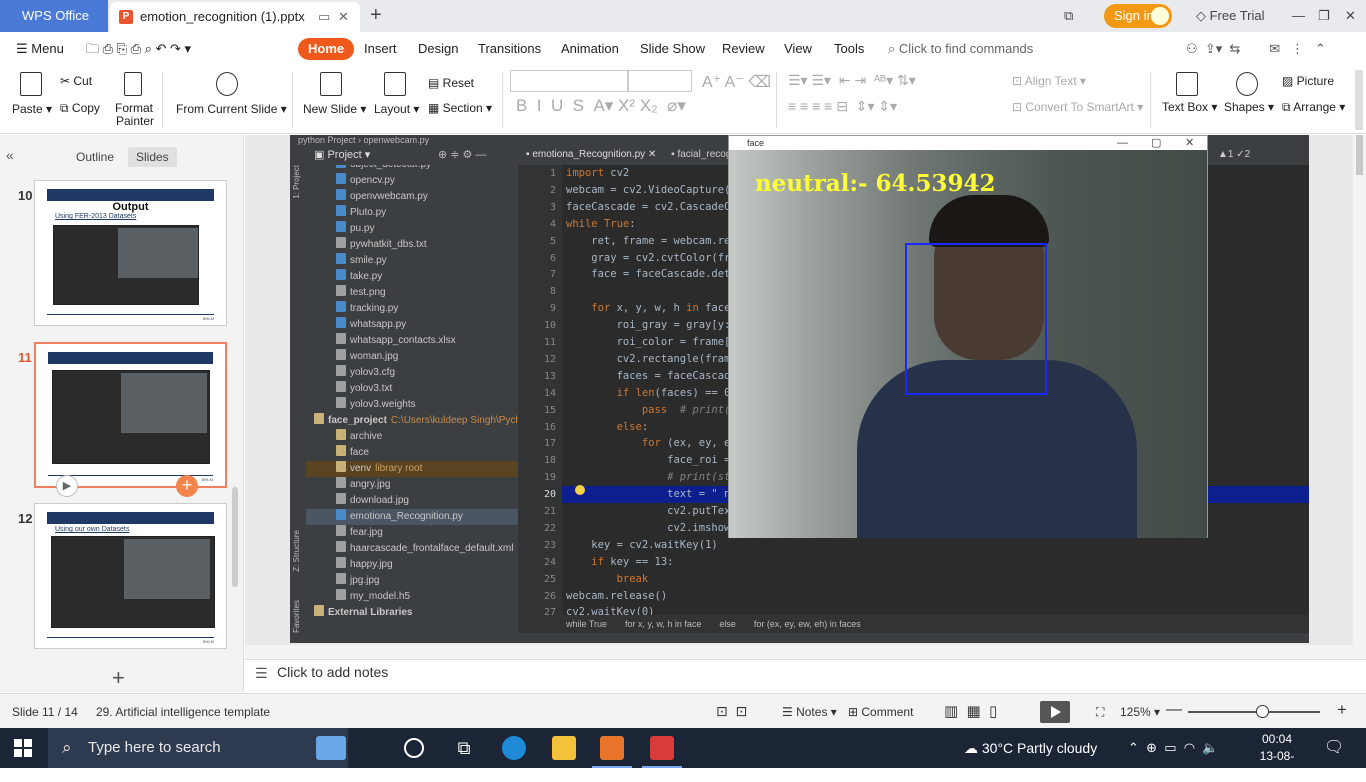 This screenshot has width=1366, height=782. I want to click on cut-button: ✂ Cut, so click(76, 81).